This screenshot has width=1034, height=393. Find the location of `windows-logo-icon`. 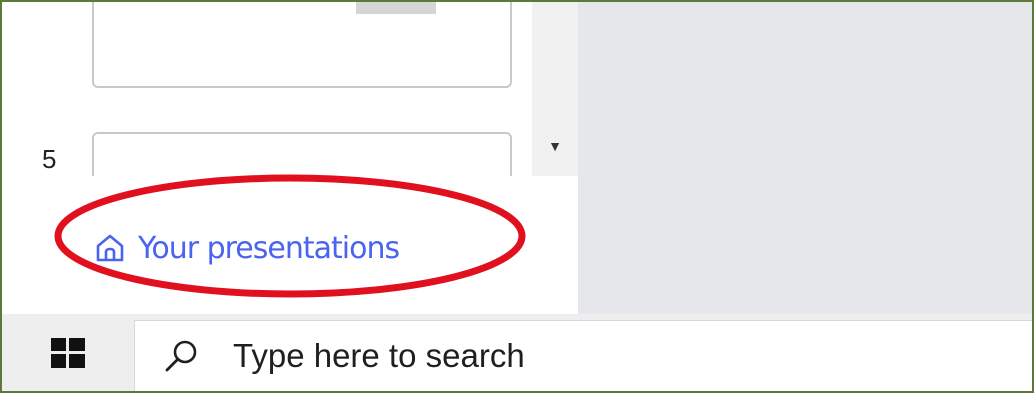

windows-logo-icon is located at coordinates (68, 352).